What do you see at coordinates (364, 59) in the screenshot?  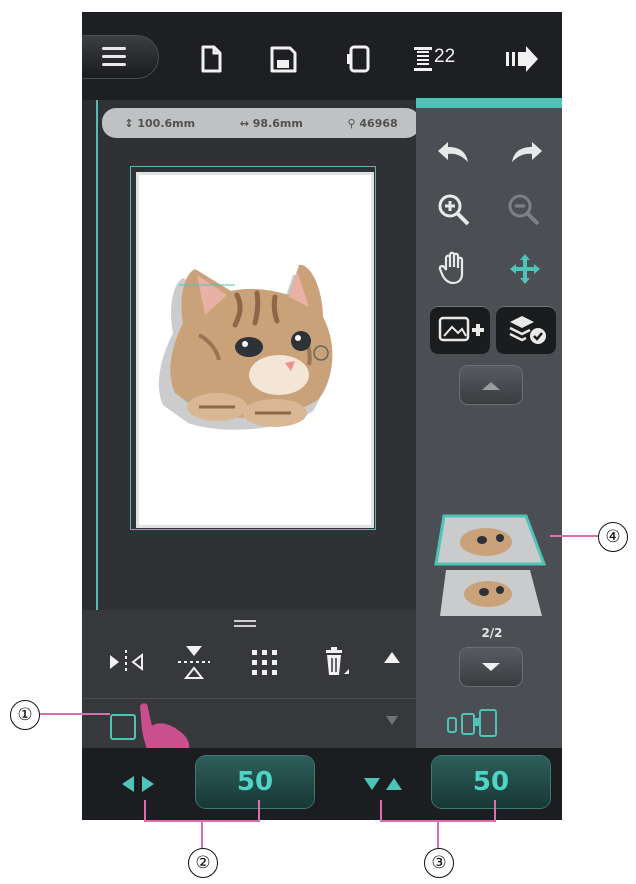 I see `hoop-icon` at bounding box center [364, 59].